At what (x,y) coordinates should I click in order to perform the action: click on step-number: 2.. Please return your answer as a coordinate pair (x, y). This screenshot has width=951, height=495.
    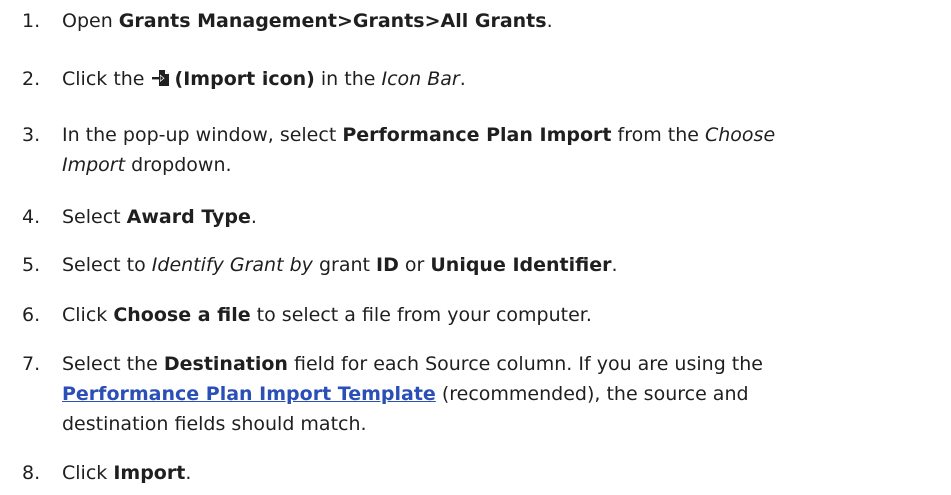
    Looking at the image, I should click on (31, 79).